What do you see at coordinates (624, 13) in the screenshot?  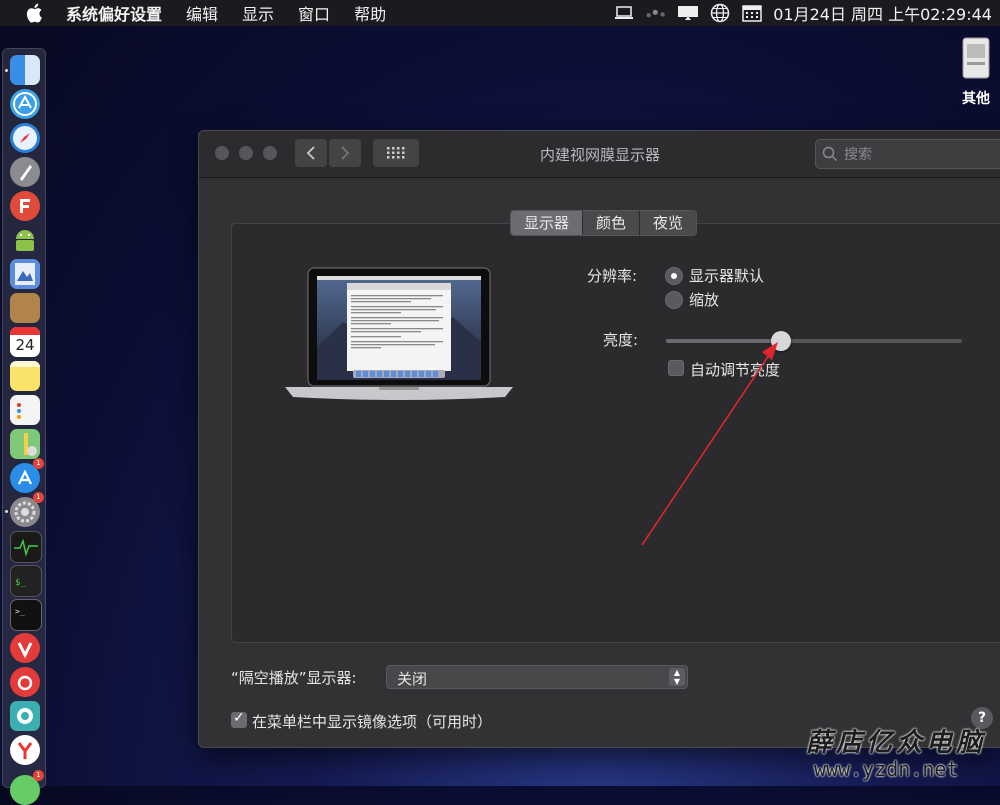 I see `display-icon` at bounding box center [624, 13].